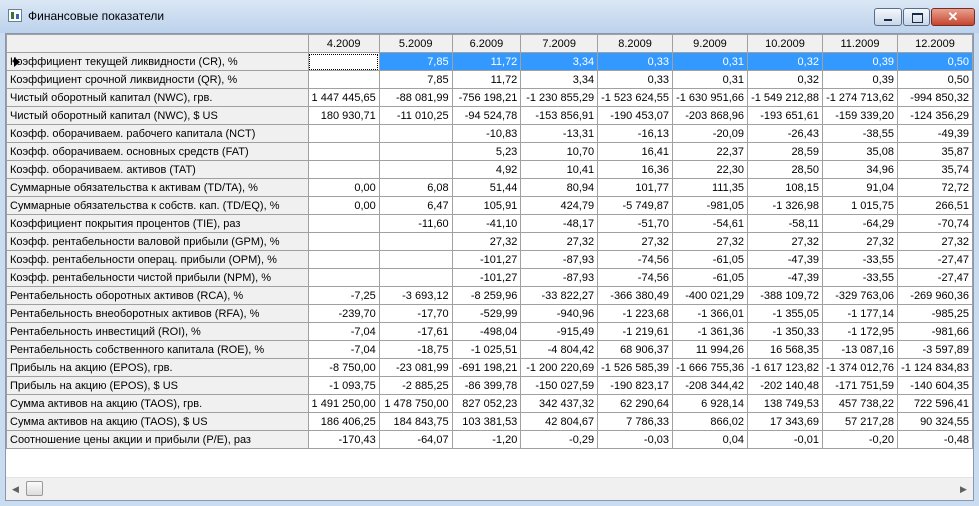 The height and width of the screenshot is (506, 979). I want to click on grid-cell: 90 324,55, so click(934, 421).